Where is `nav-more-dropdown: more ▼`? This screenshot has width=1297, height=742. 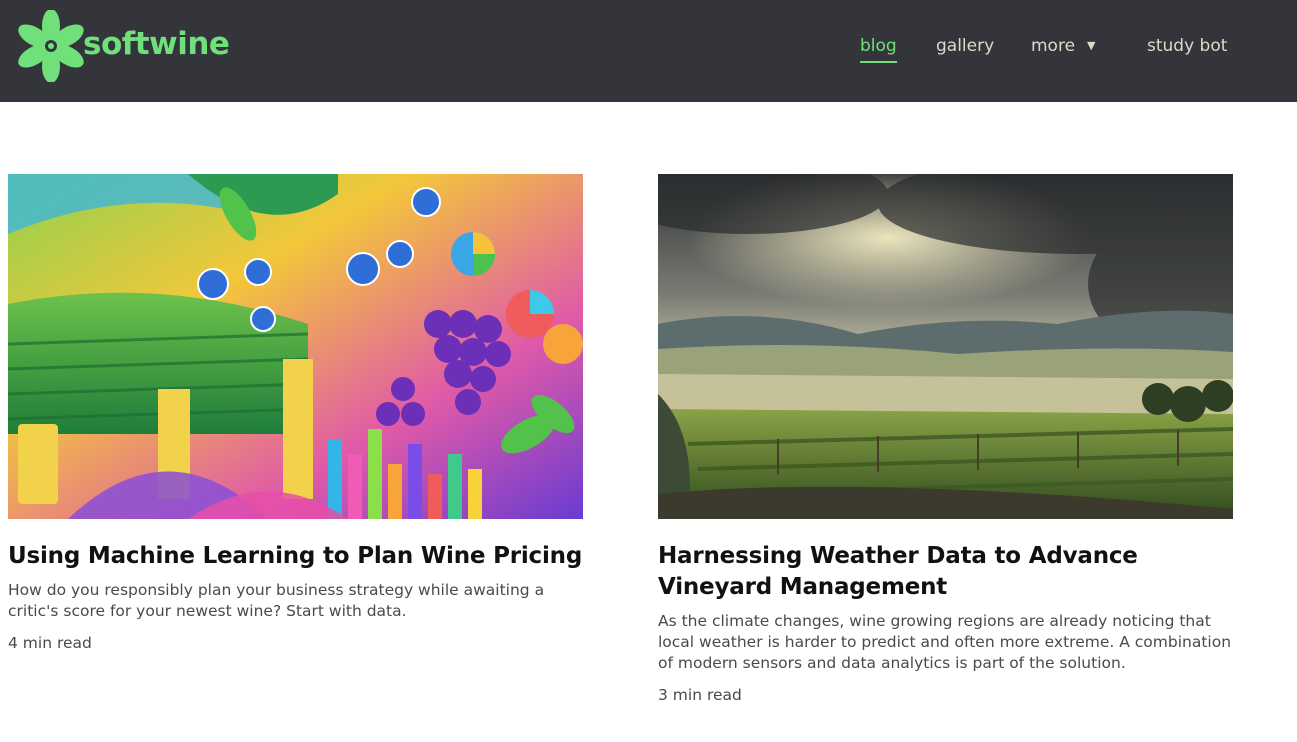 nav-more-dropdown: more ▼ is located at coordinates (1063, 46).